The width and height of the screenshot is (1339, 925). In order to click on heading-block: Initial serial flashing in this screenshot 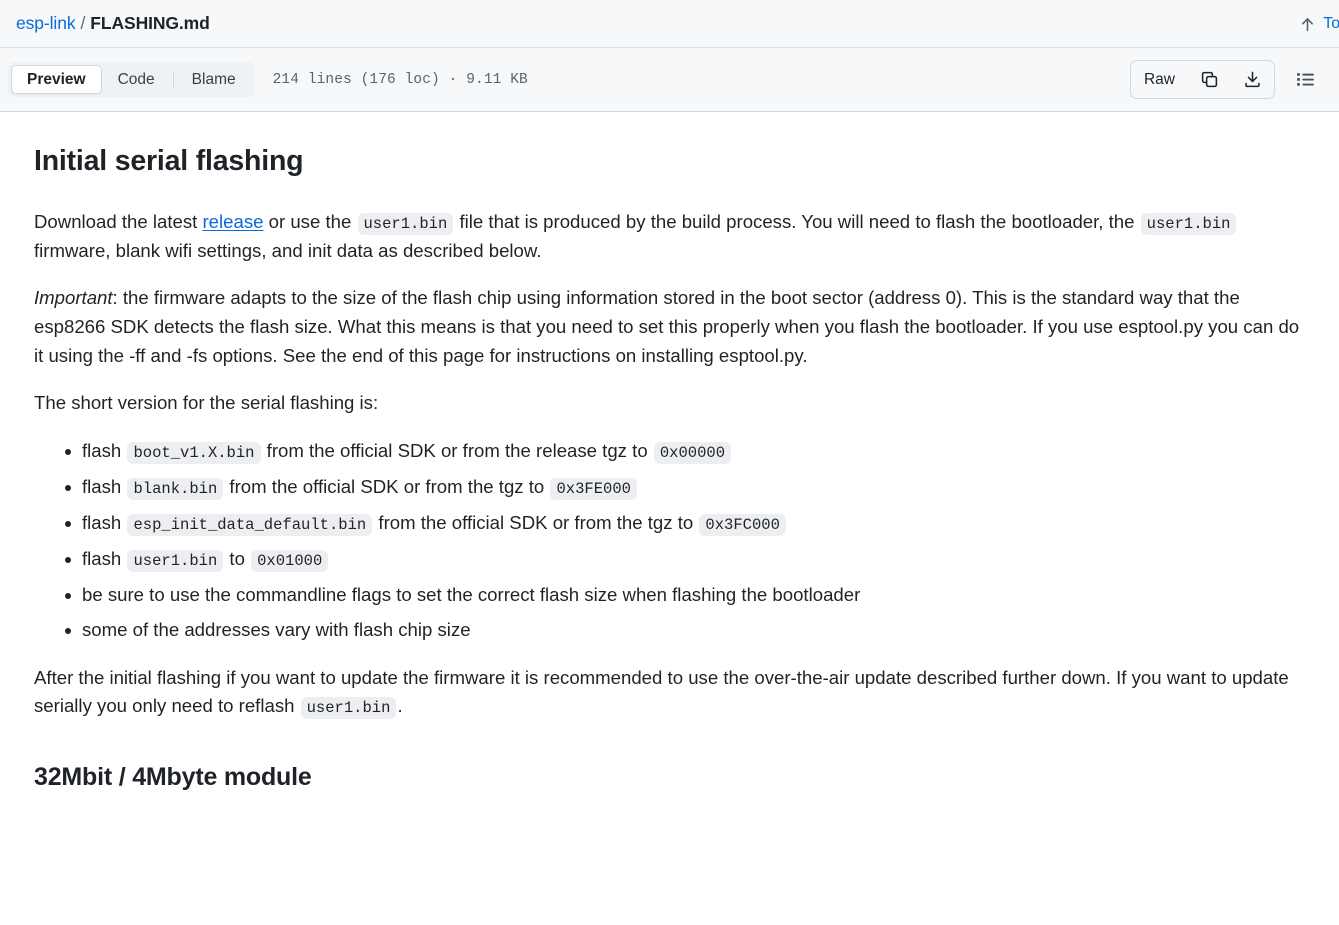, I will do `click(669, 162)`.